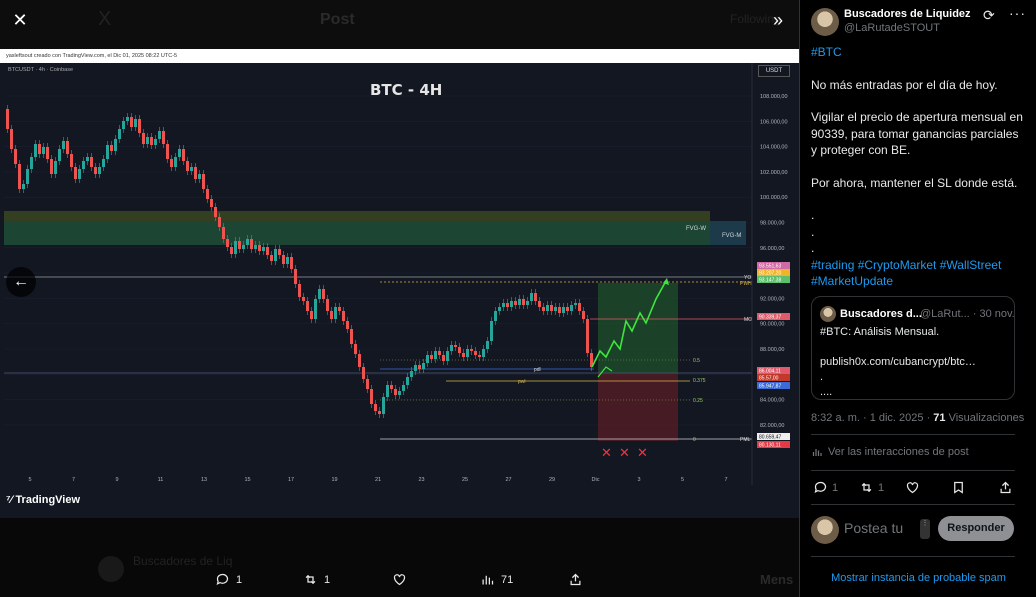 Image resolution: width=1036 pixels, height=597 pixels. I want to click on price-tag-label: 90.339,37, so click(770, 318).